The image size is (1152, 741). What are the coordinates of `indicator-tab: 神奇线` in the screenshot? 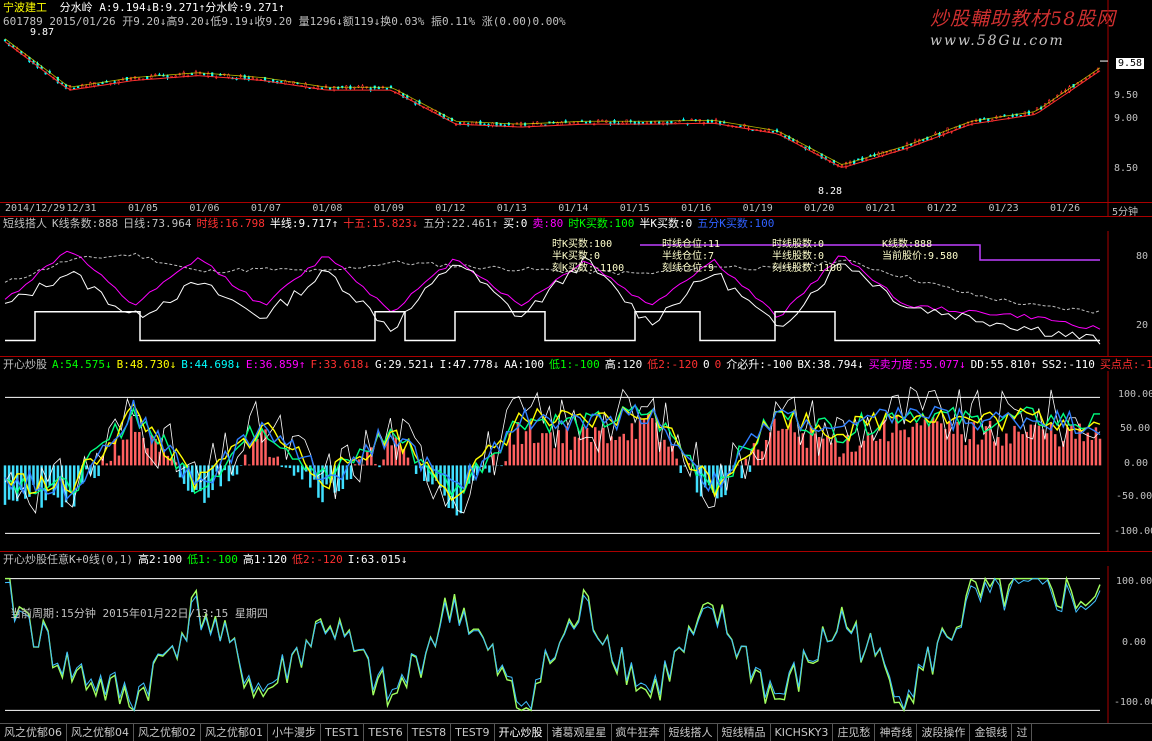 It's located at (896, 732).